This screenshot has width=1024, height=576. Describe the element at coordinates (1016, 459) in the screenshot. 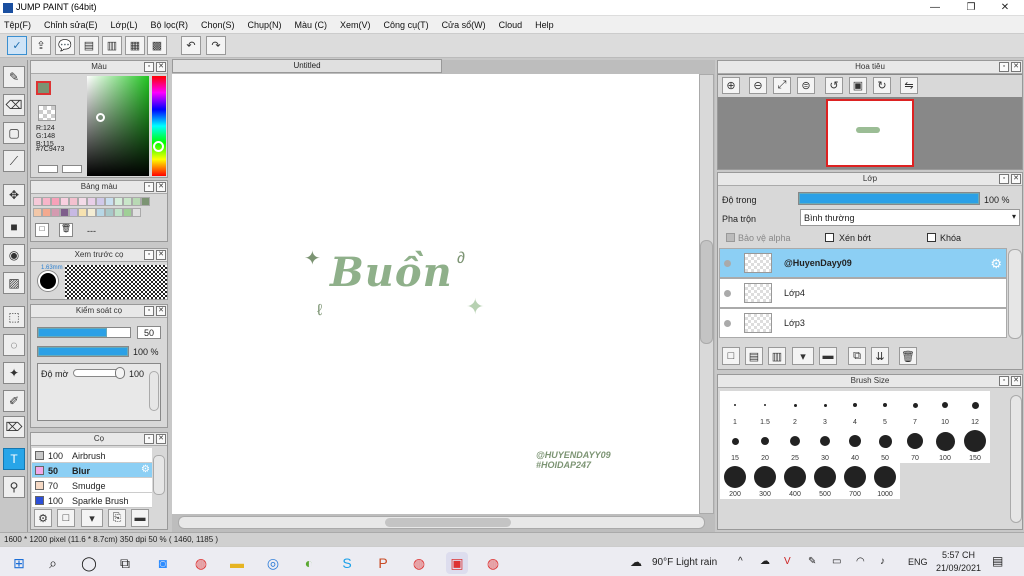

I see `brush-size-scrollbar` at that location.